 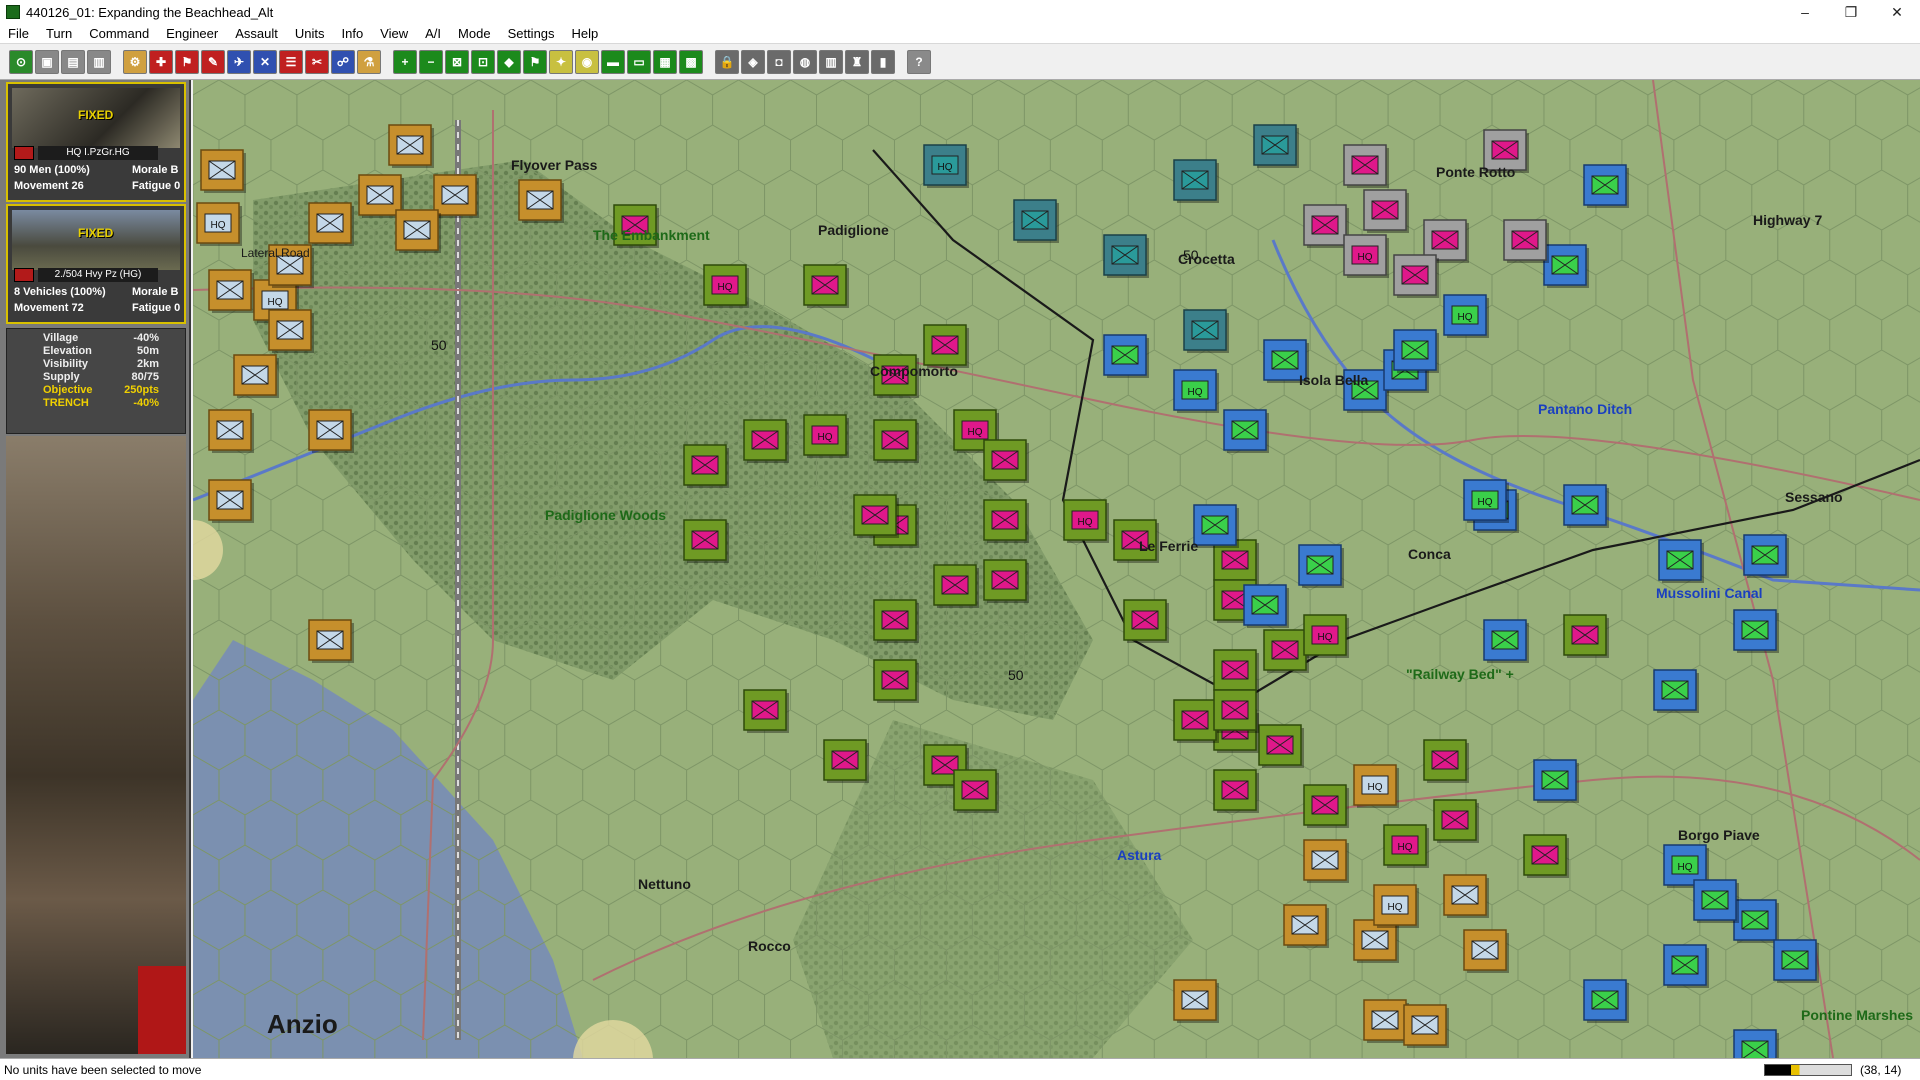 What do you see at coordinates (1805, 12) in the screenshot?
I see `minimize-button: –` at bounding box center [1805, 12].